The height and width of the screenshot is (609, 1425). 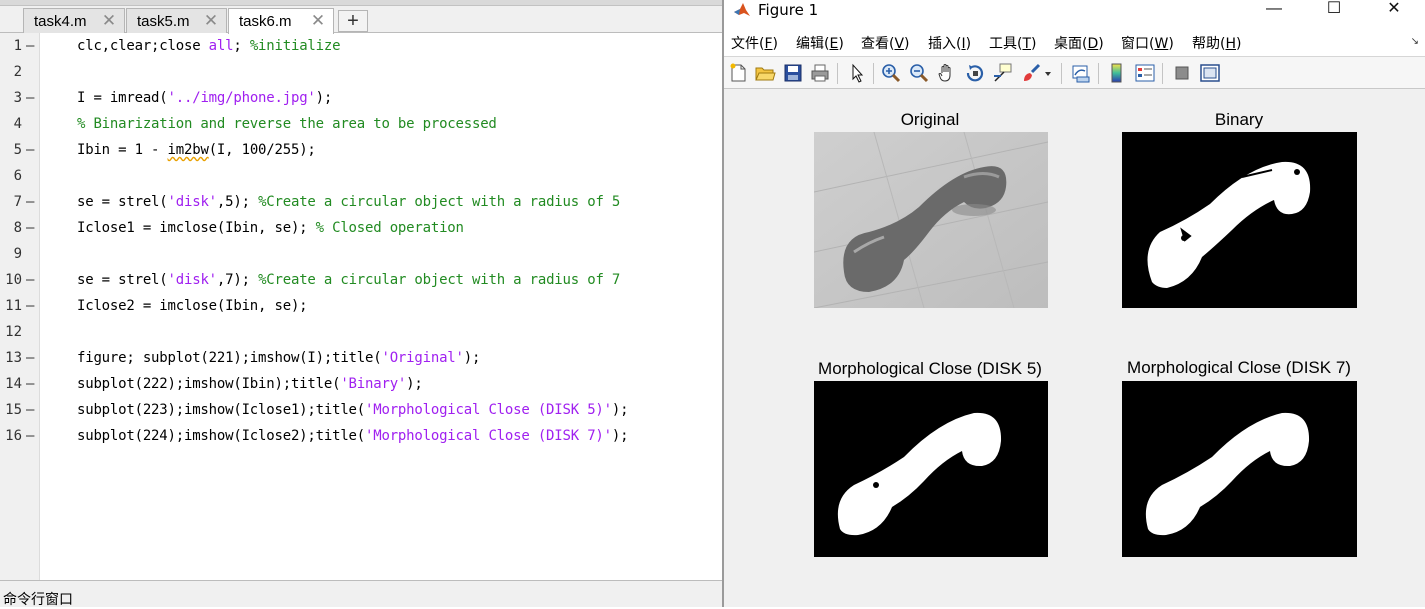 I want to click on minimize-button: —, so click(x=1274, y=10).